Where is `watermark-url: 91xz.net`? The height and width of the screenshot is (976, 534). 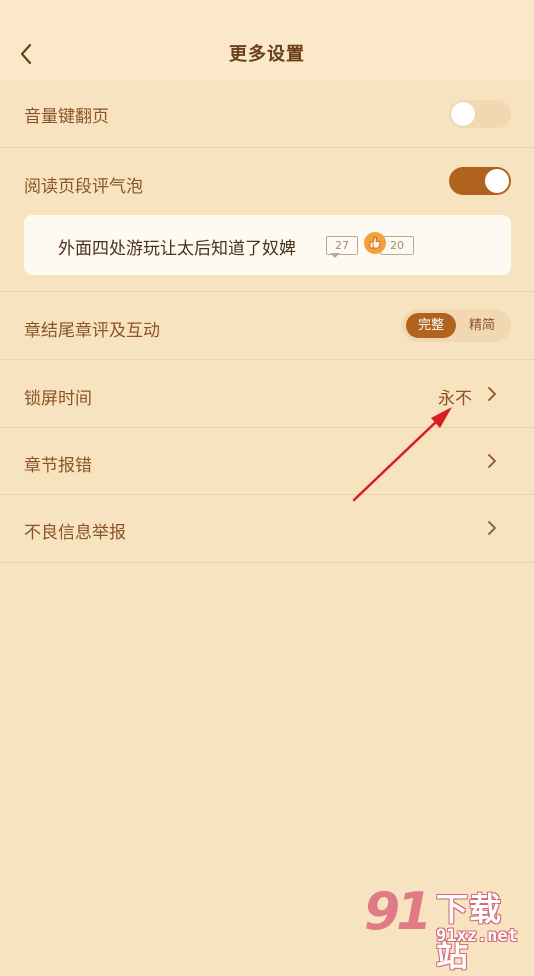
watermark-url: 91xz.net is located at coordinates (477, 936).